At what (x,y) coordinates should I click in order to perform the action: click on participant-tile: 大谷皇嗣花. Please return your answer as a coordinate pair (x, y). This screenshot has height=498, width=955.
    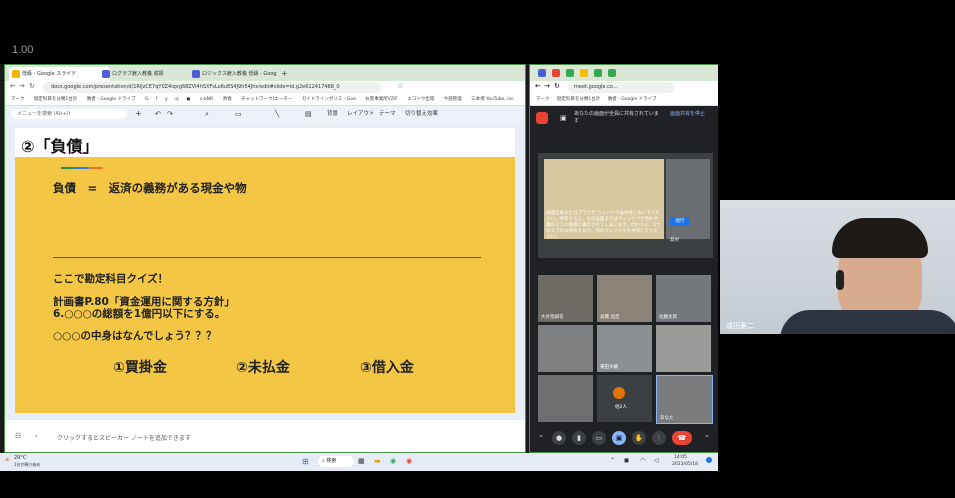
    Looking at the image, I should click on (565, 298).